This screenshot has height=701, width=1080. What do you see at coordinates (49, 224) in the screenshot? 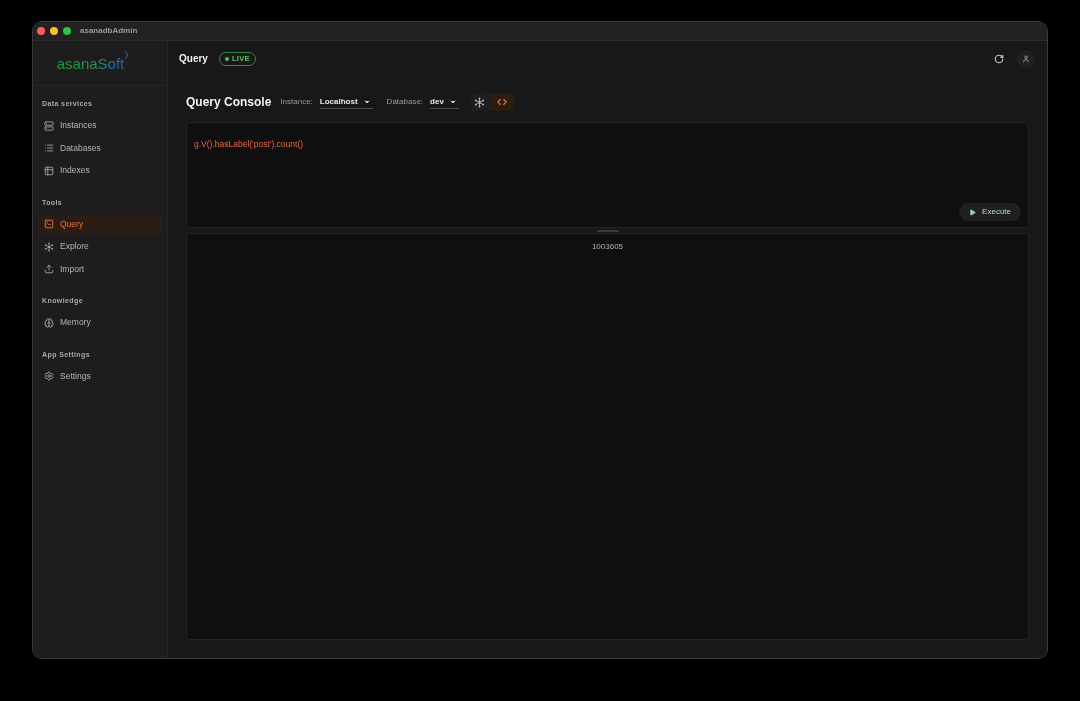
I see `terminal-icon` at bounding box center [49, 224].